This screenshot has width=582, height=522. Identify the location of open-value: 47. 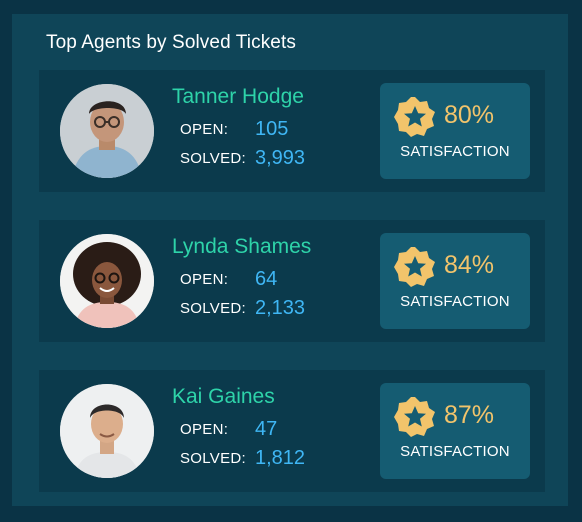
(266, 429).